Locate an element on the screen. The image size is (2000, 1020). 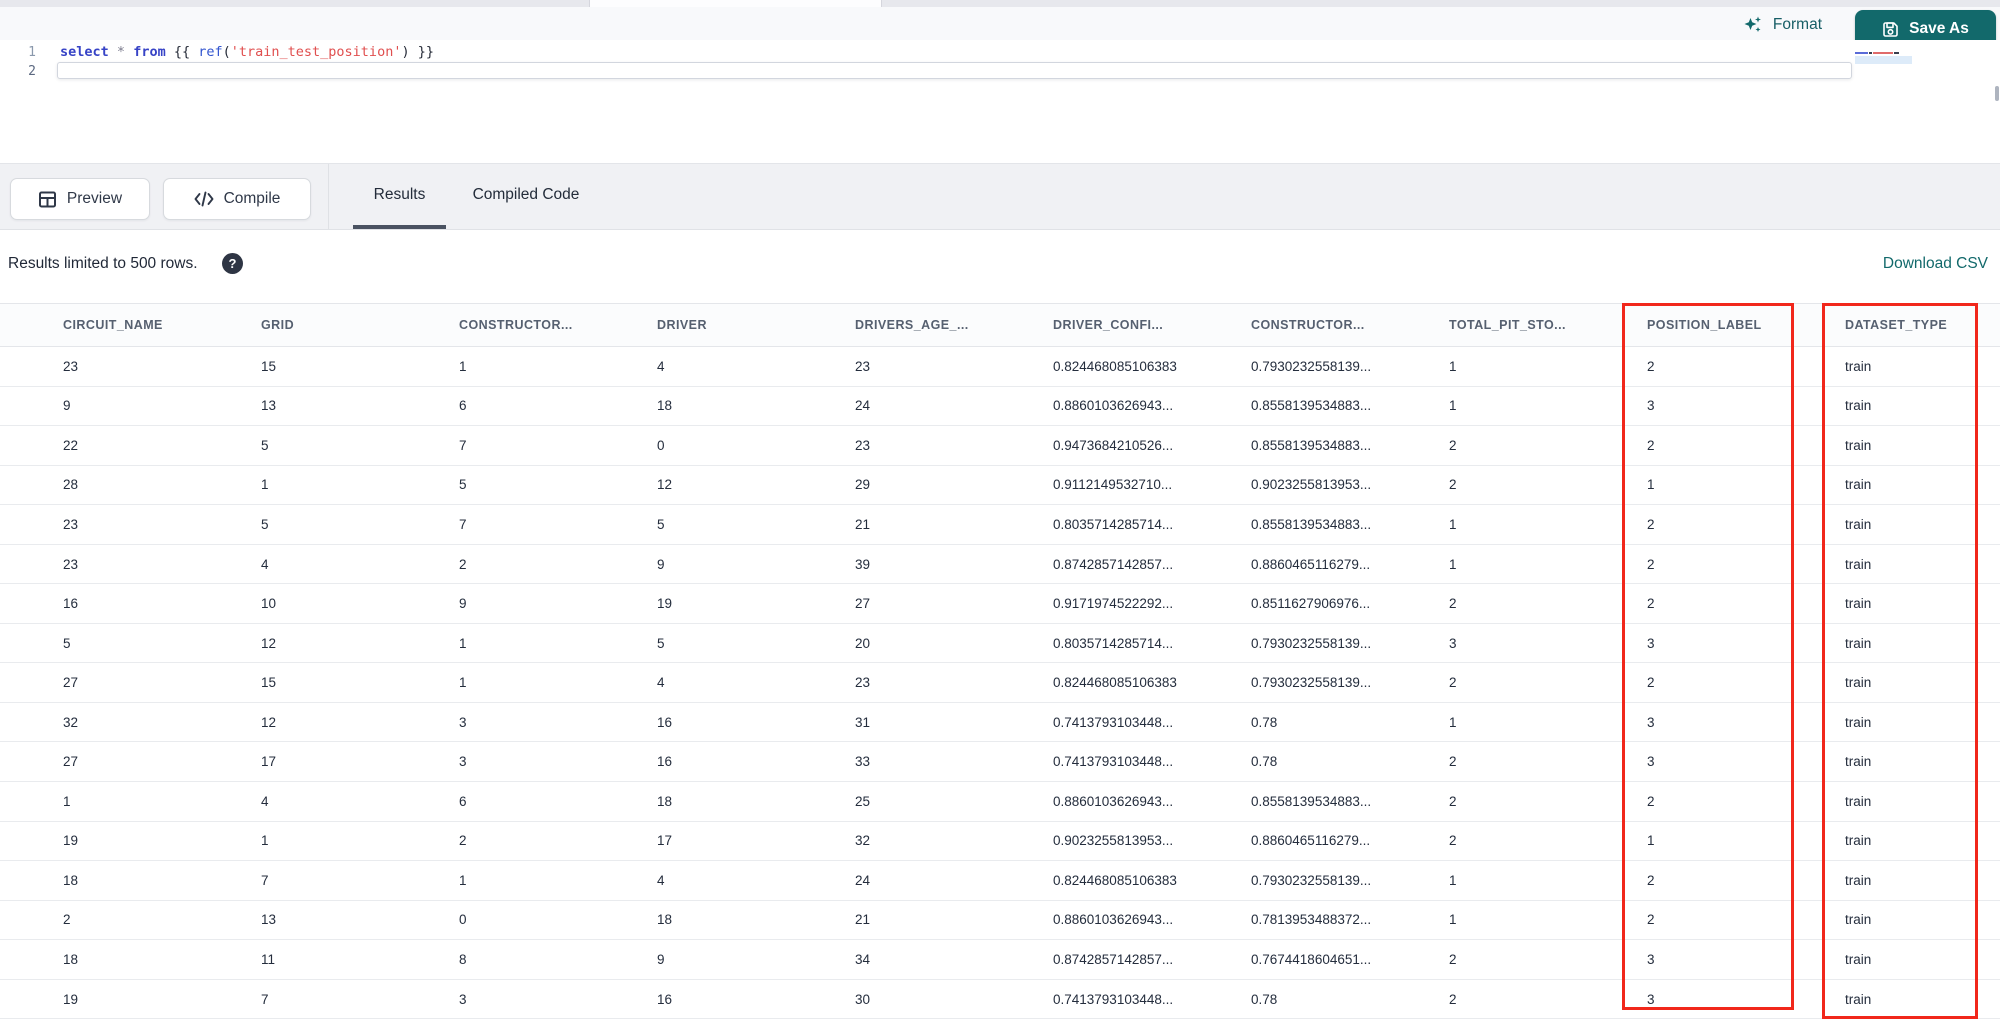
table-cell: 25 is located at coordinates (863, 801).